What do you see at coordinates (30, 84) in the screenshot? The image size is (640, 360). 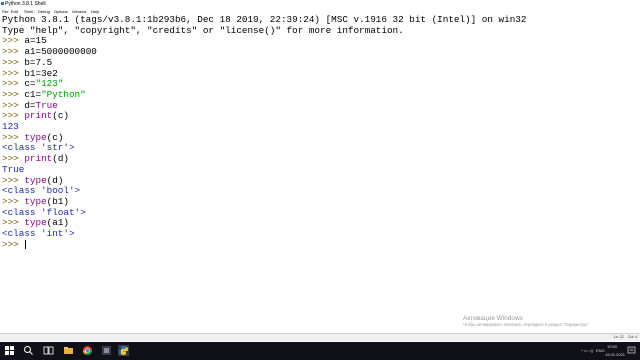 I see `code-text: c=` at bounding box center [30, 84].